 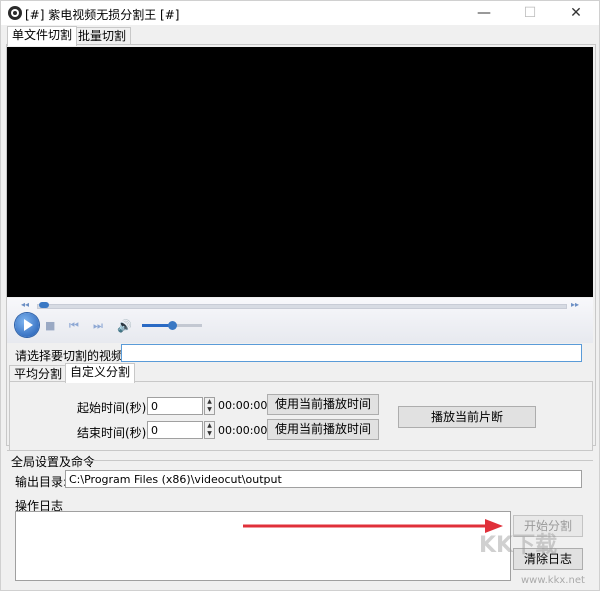 What do you see at coordinates (373, 526) in the screenshot?
I see `arrow-annotation` at bounding box center [373, 526].